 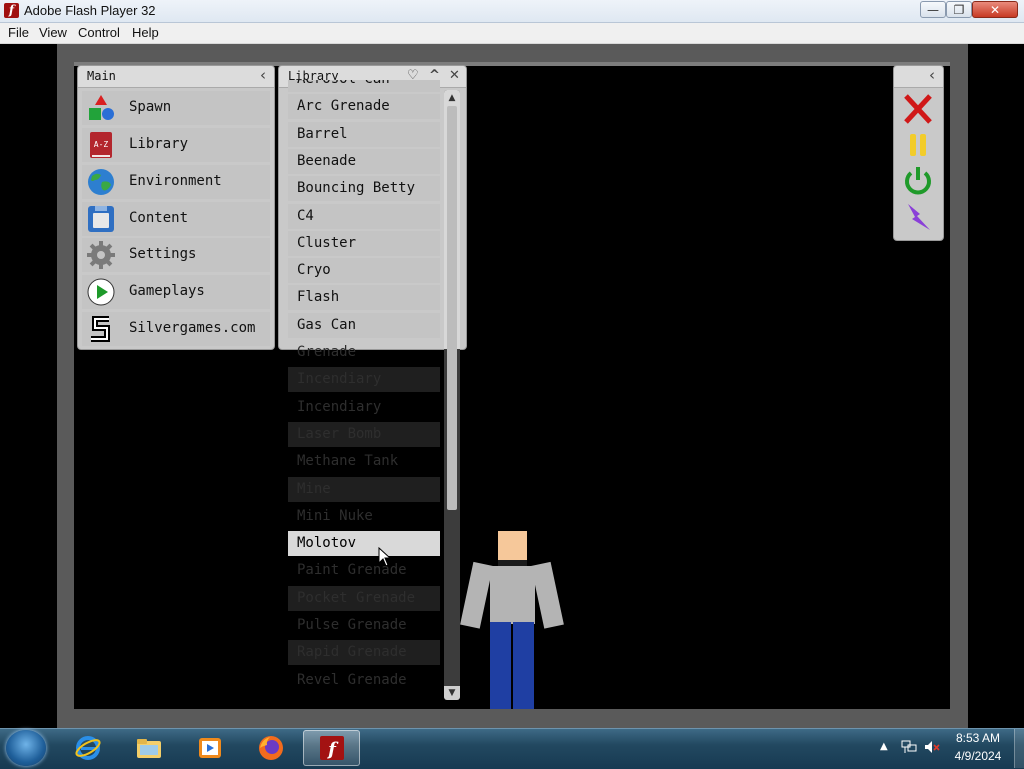 What do you see at coordinates (995, 9) in the screenshot?
I see `close-window-button: ✕` at bounding box center [995, 9].